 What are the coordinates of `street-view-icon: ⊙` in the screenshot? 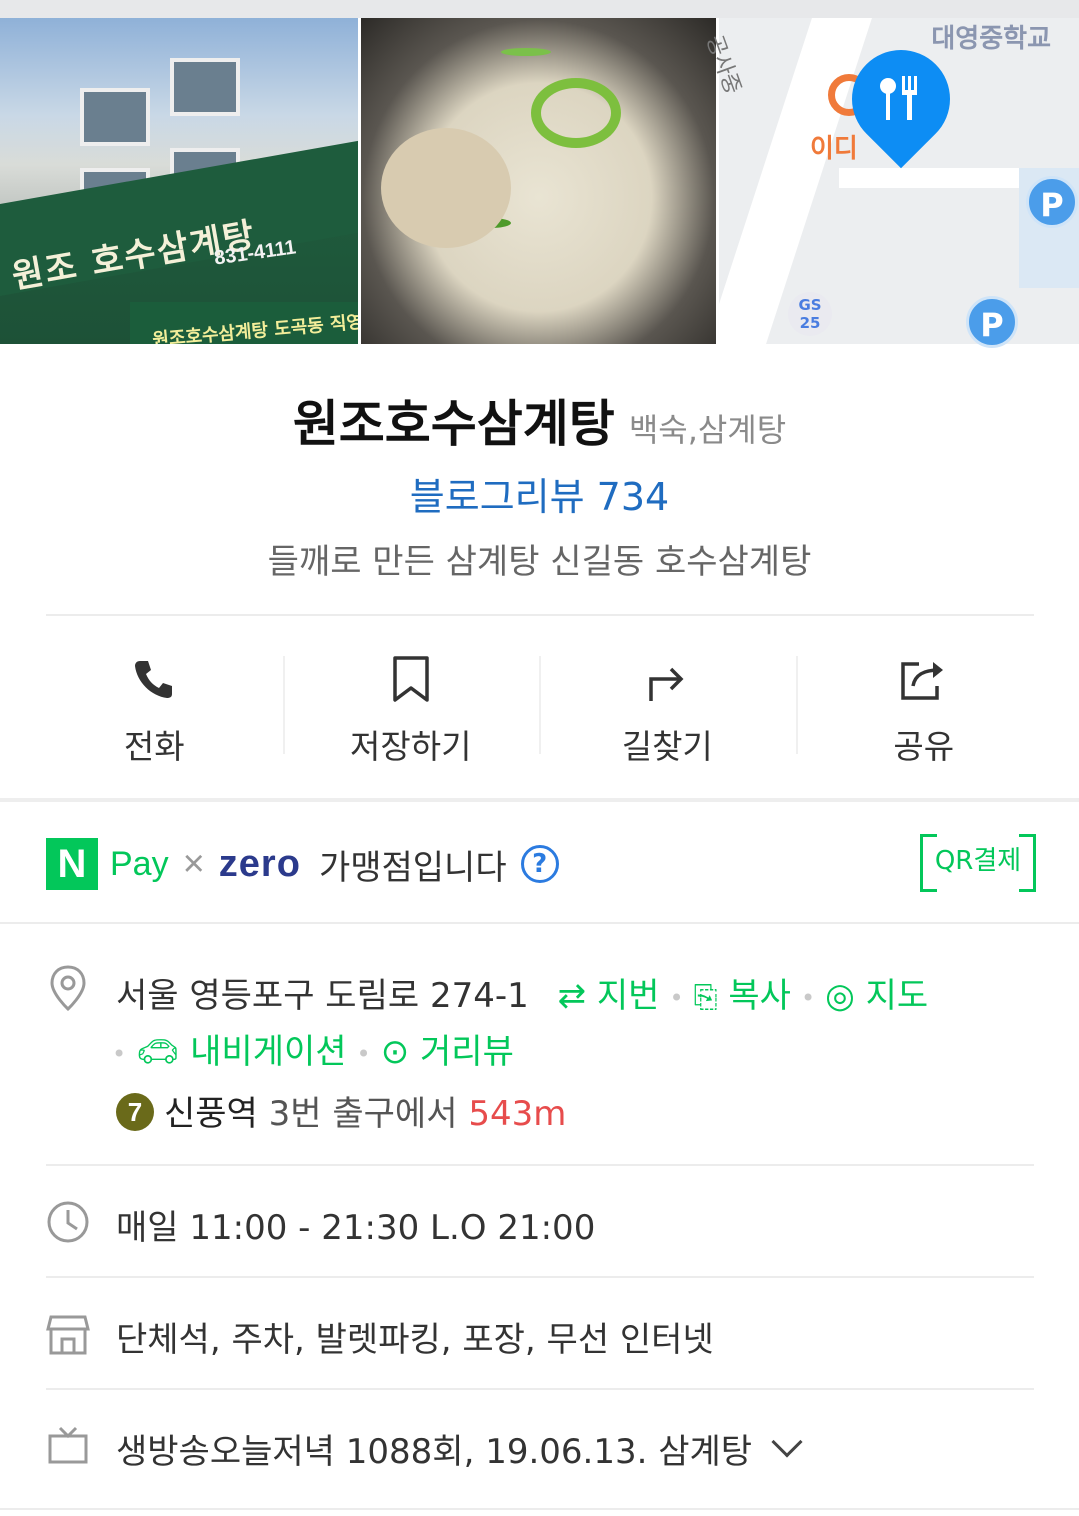 It's located at (395, 1052).